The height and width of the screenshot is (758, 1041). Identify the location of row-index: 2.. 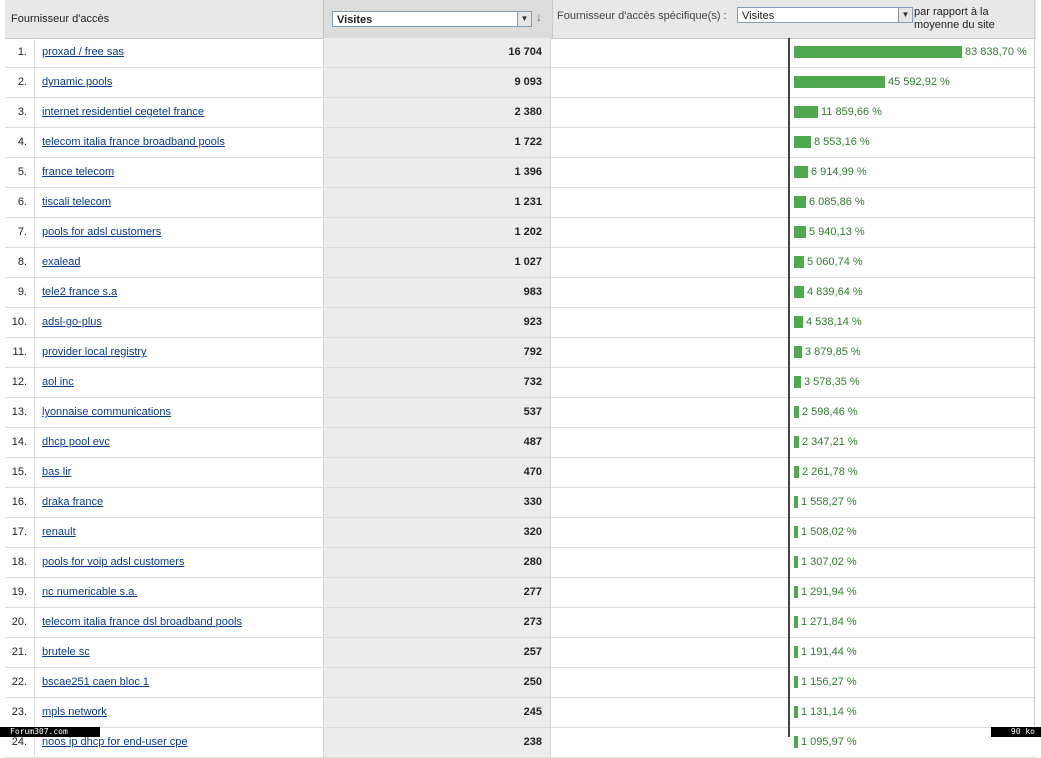
(22, 82).